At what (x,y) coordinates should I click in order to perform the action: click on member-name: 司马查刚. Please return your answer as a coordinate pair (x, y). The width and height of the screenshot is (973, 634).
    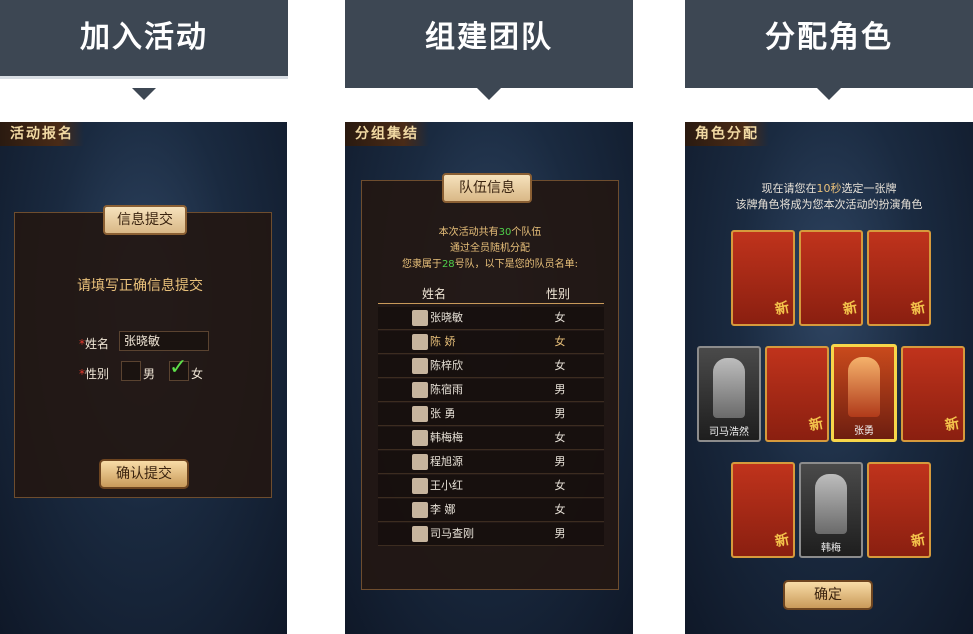
    Looking at the image, I should click on (452, 533).